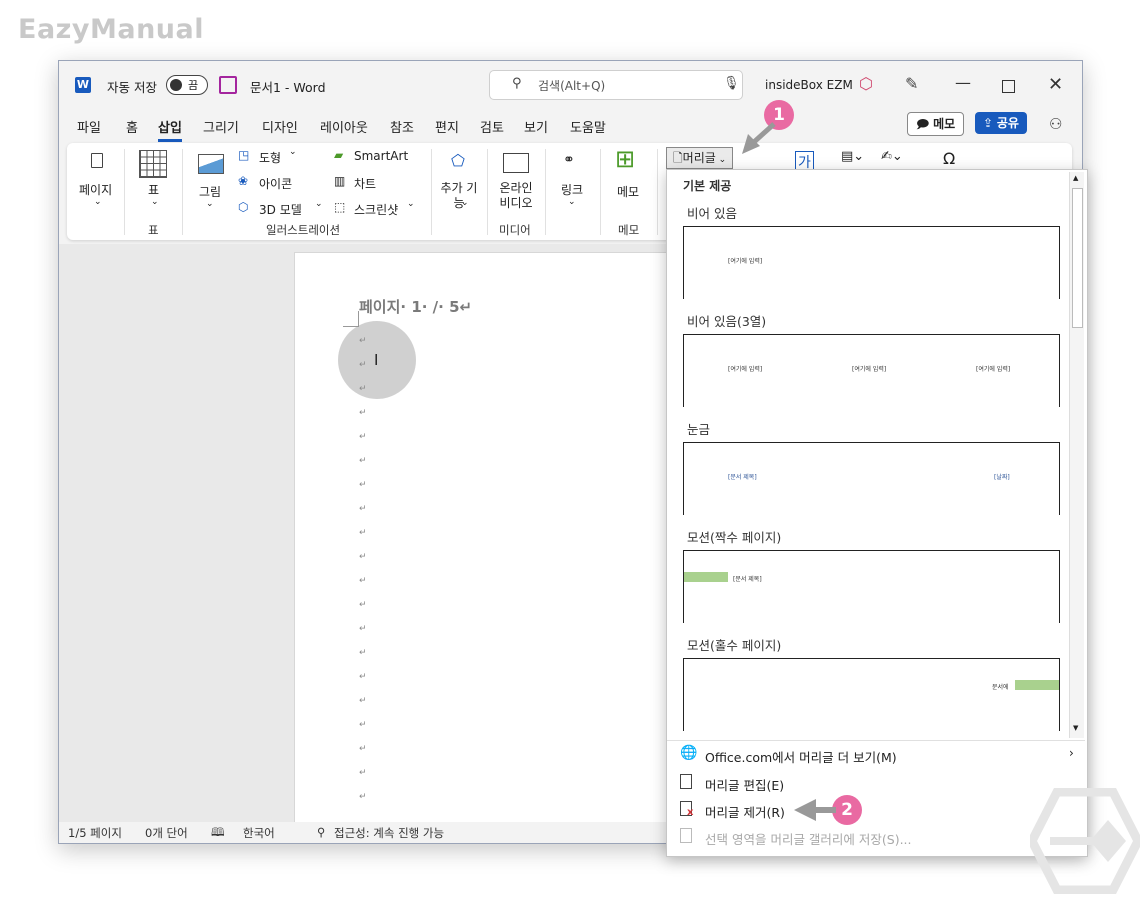  I want to click on screenshot-dropdown-icon: ⌄, so click(411, 204).